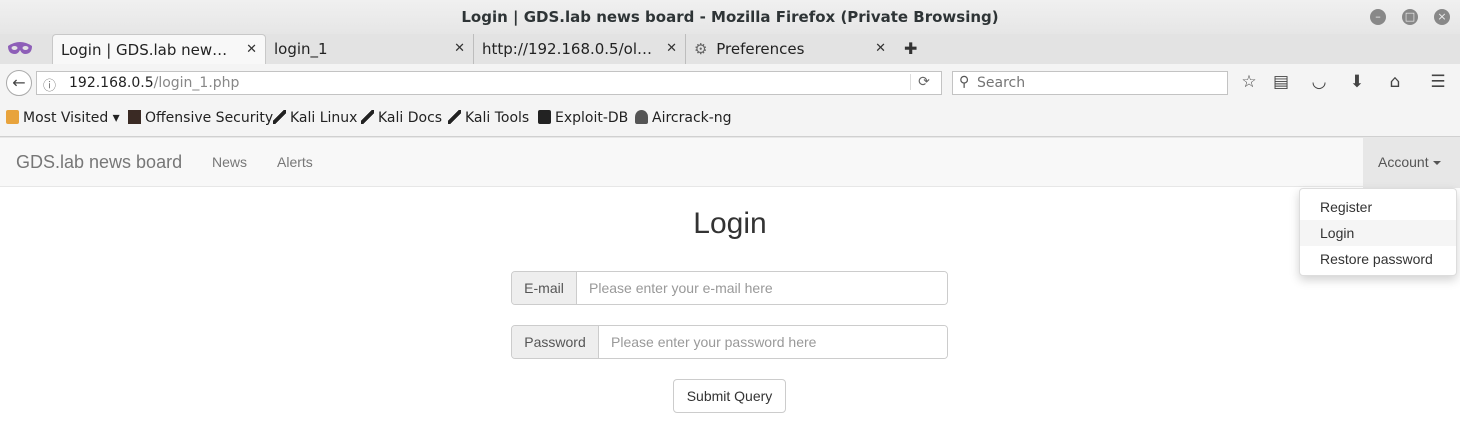 This screenshot has width=1460, height=446. Describe the element at coordinates (1403, 162) in the screenshot. I see `account-label: Account` at that location.